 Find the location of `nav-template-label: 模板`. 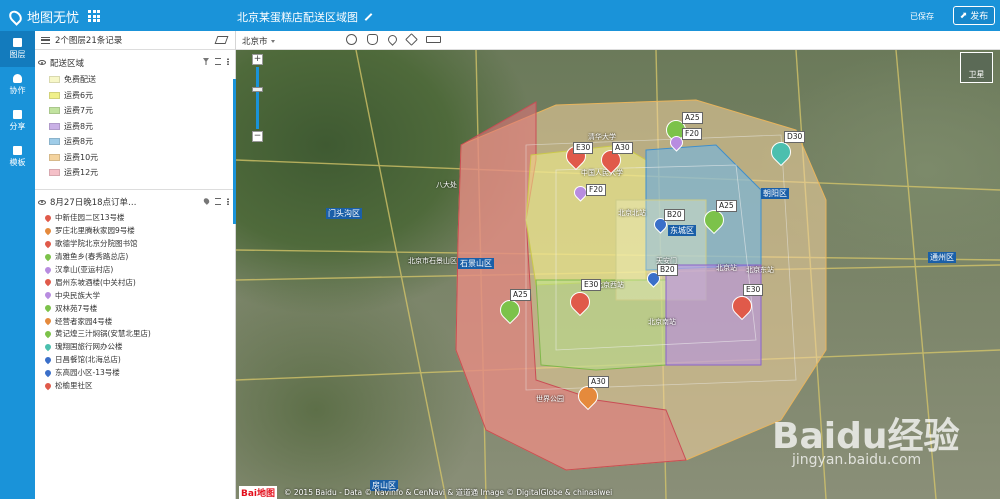

nav-template-label: 模板 is located at coordinates (17, 162).